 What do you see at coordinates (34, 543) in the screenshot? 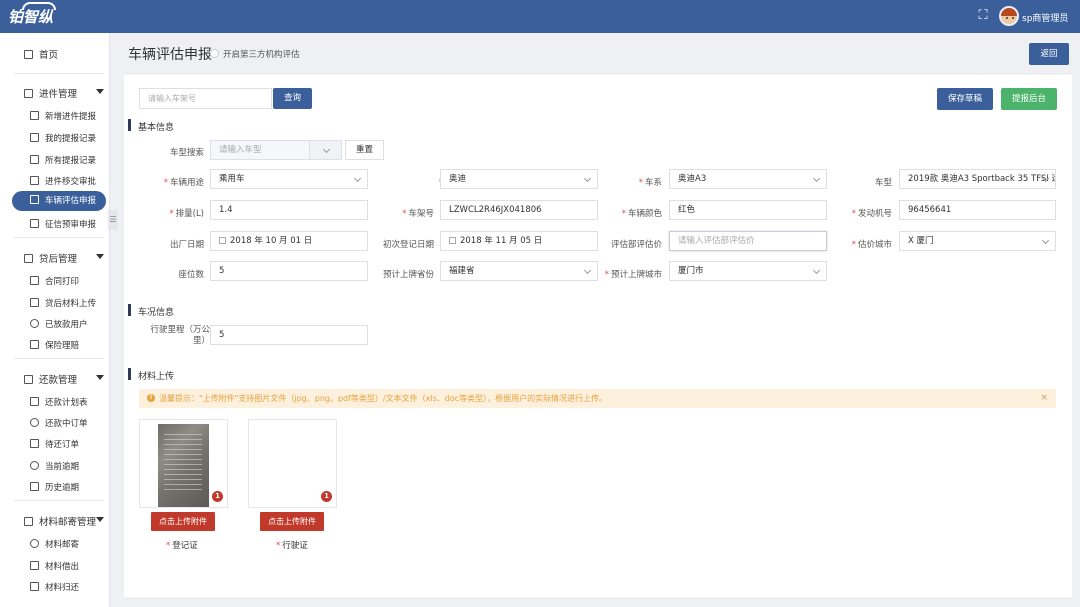
I see `send-icon` at bounding box center [34, 543].